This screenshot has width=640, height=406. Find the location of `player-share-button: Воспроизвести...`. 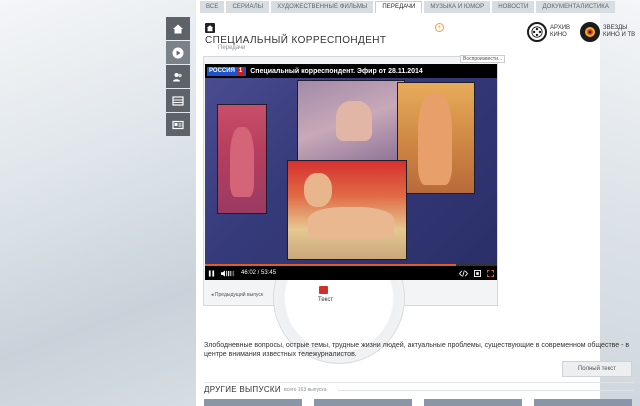

player-share-button: Воспроизвести... is located at coordinates (483, 59).